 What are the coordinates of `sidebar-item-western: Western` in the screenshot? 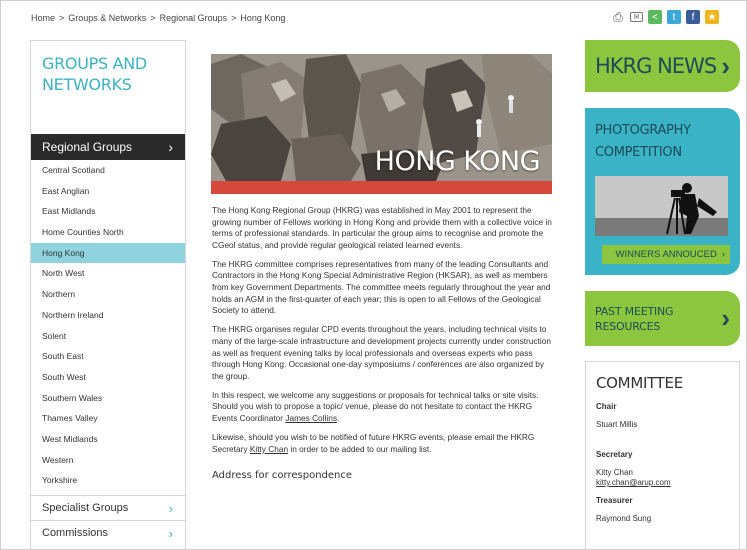 It's located at (108, 460).